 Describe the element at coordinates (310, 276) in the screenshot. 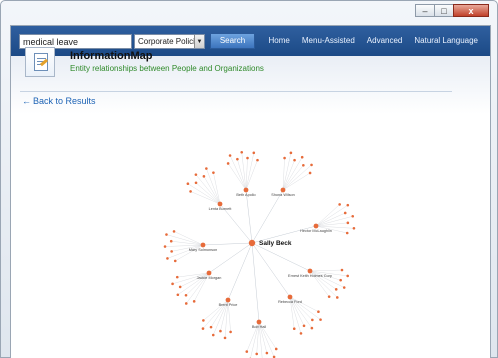

I see `graph-node-label: Ernest Keith Holmes Corp` at that location.